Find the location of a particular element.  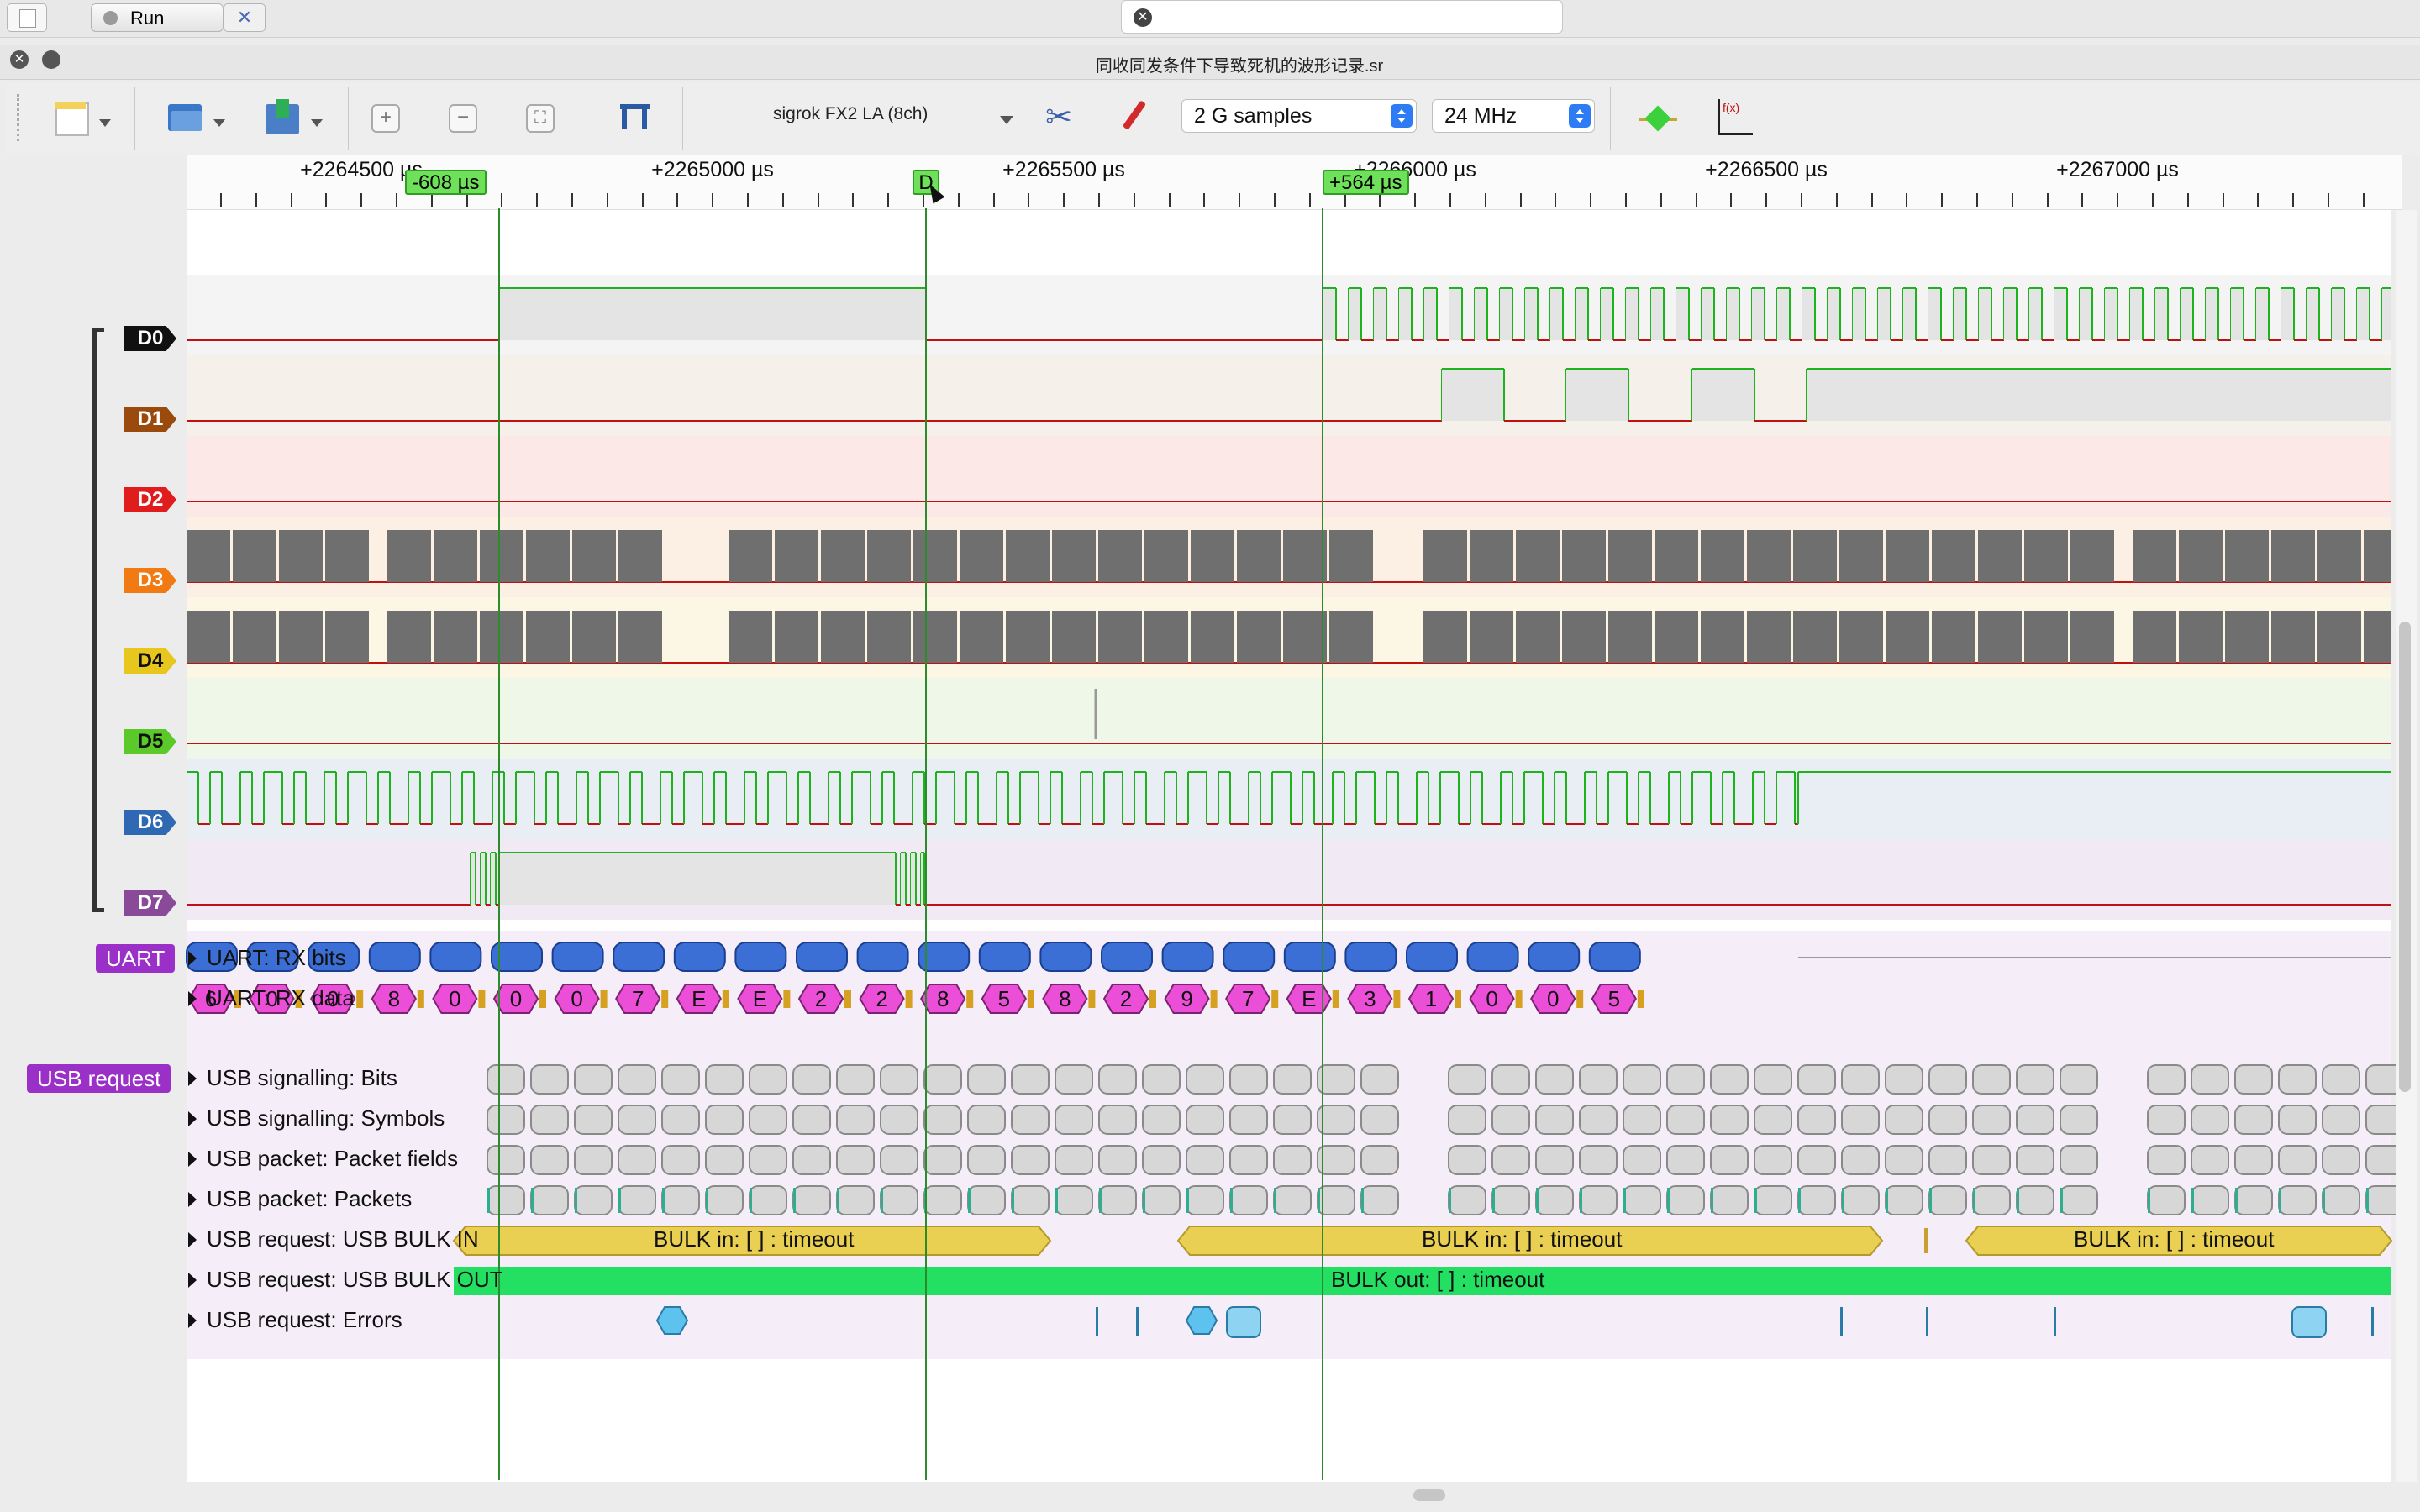

trace-d7-fill is located at coordinates (697, 879).